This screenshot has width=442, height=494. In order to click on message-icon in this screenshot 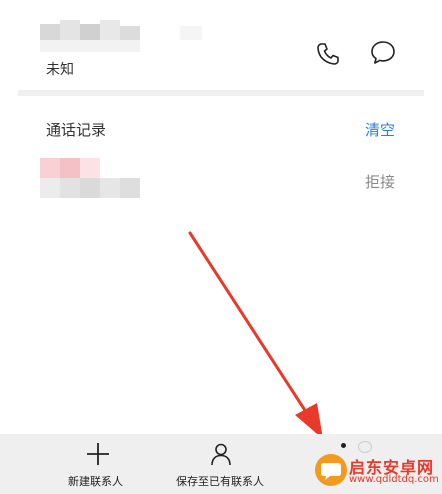, I will do `click(383, 53)`.